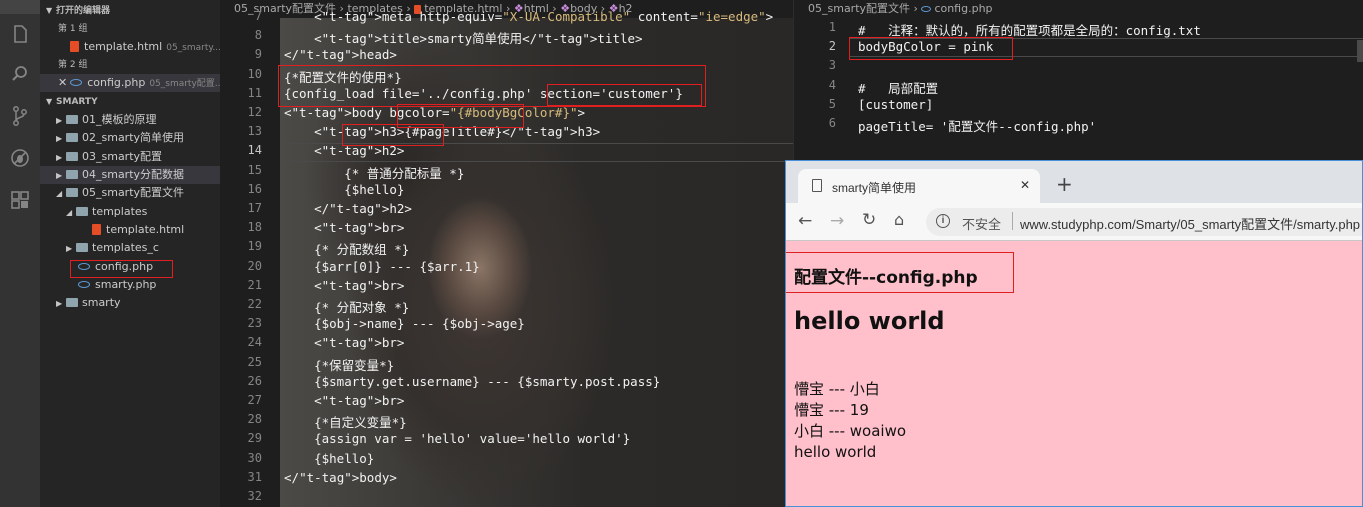 The image size is (1363, 507). Describe the element at coordinates (254, 92) in the screenshot. I see `line-number: 11` at that location.